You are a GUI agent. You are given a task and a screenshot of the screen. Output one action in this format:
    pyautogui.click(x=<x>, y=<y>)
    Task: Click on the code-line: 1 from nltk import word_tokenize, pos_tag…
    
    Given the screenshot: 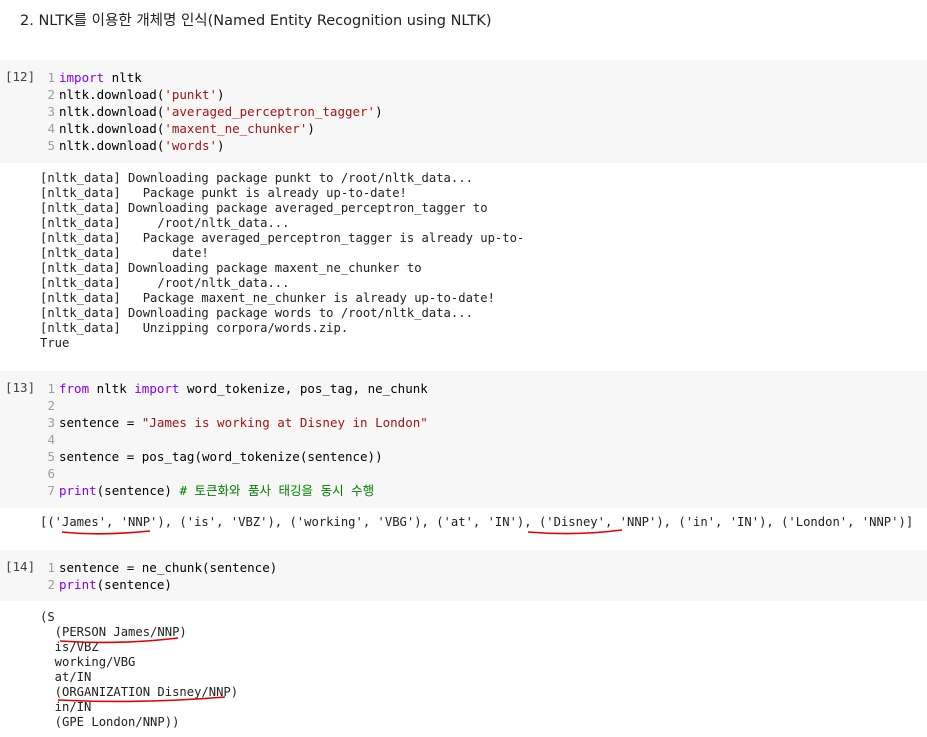 What is the action you would take?
    pyautogui.click(x=234, y=388)
    